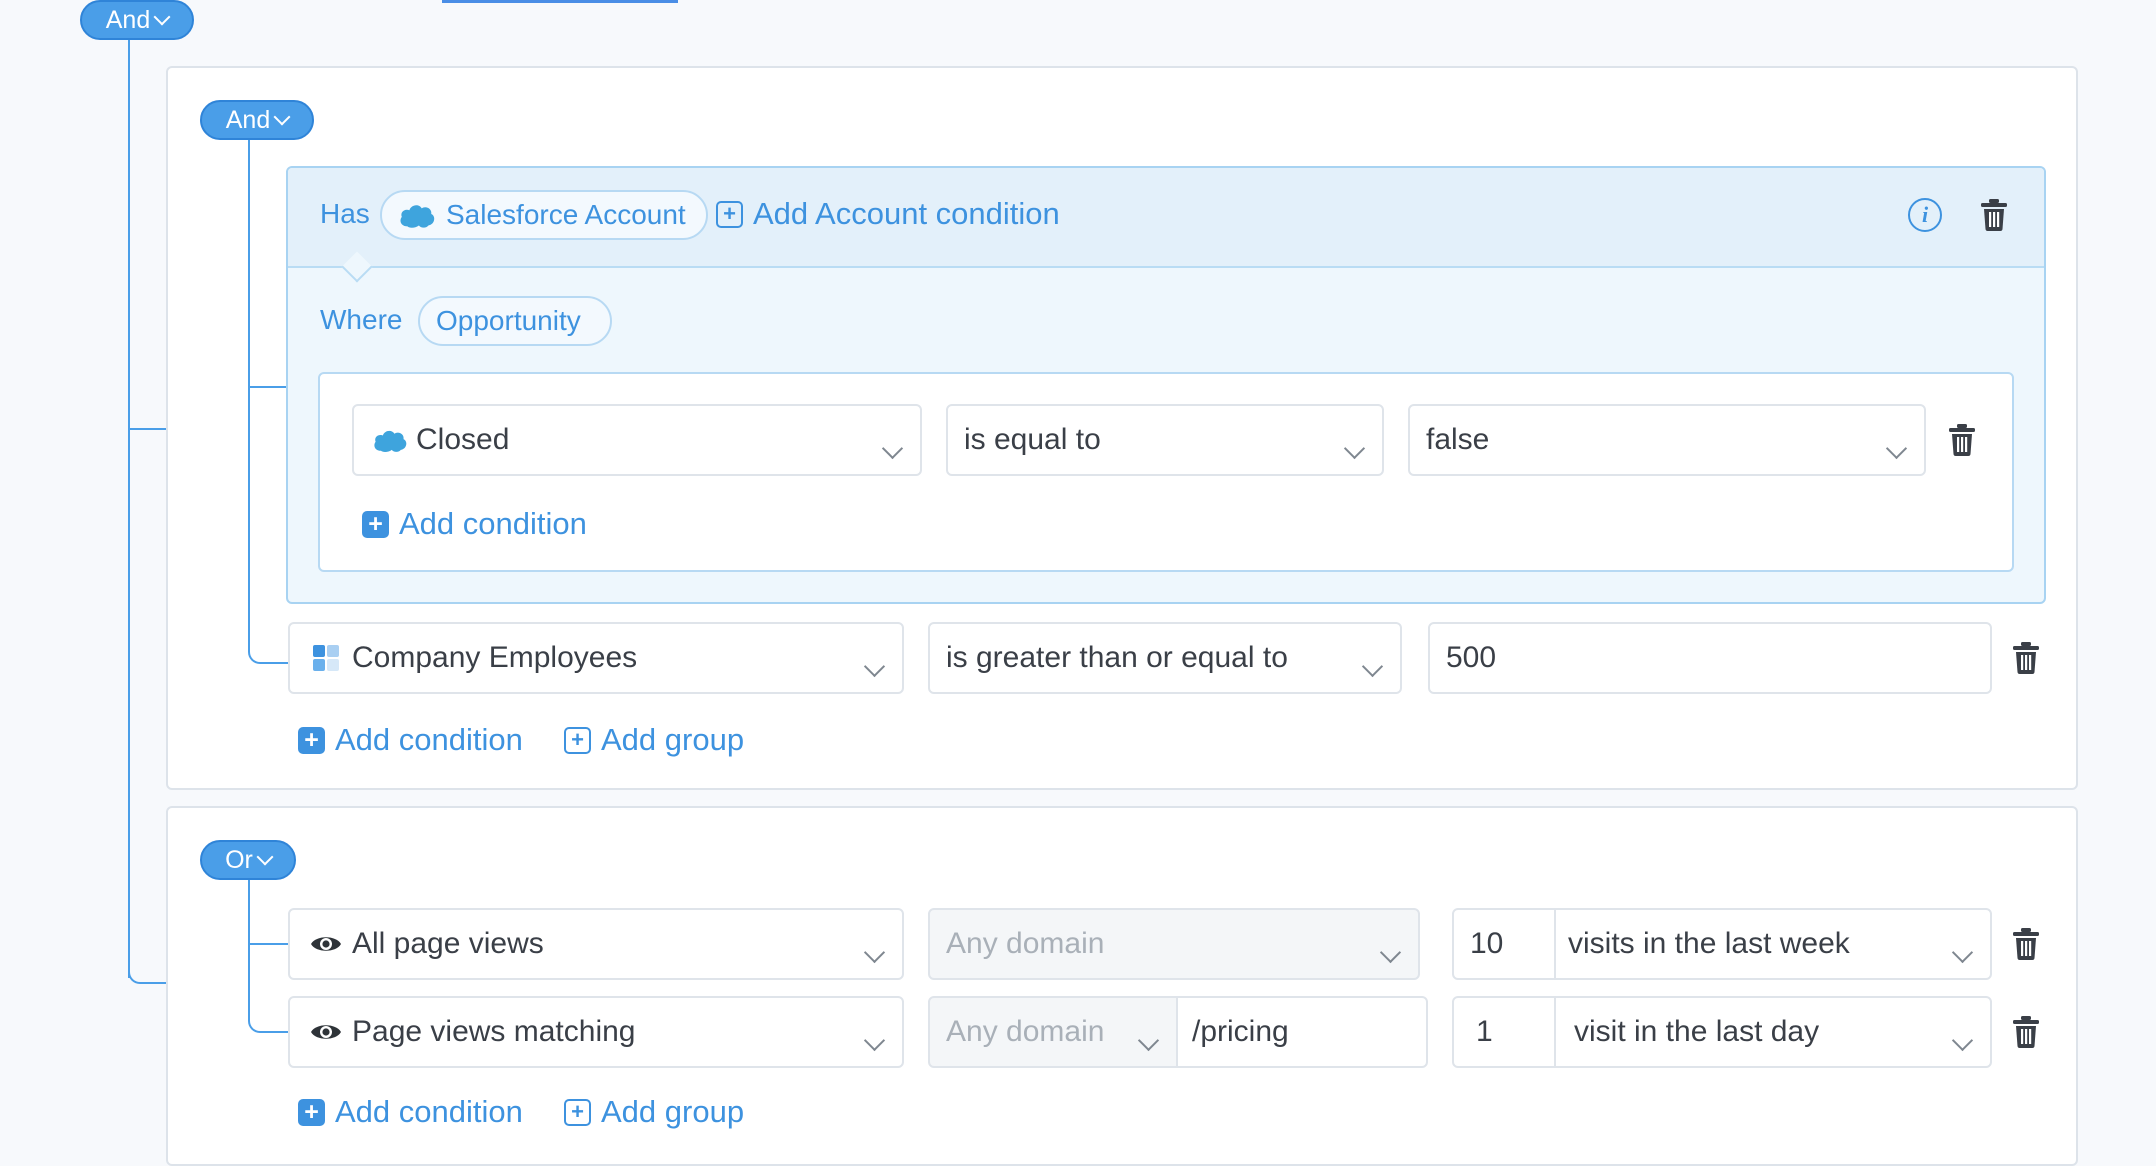 This screenshot has width=2156, height=1166. Describe the element at coordinates (1165, 440) in the screenshot. I see `condition-operator-select: is equal to` at that location.